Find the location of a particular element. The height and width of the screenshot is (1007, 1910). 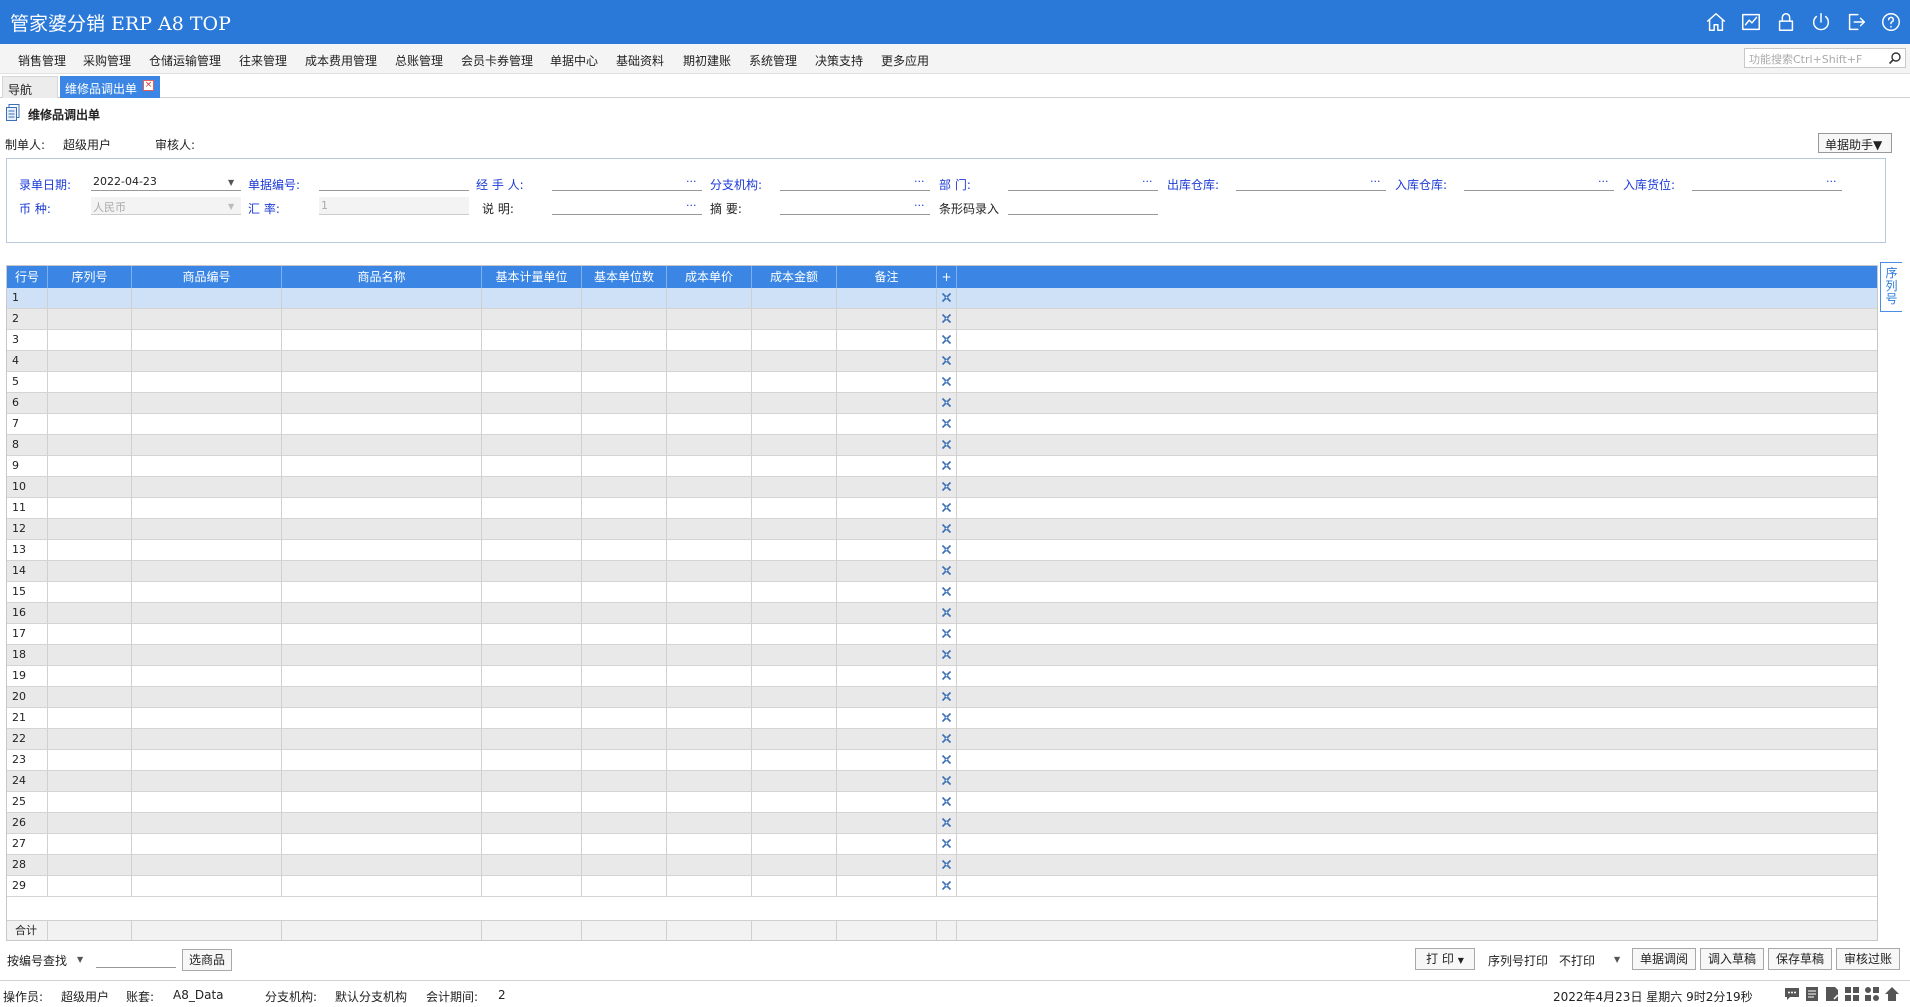

table-row: 13 is located at coordinates (942, 550).